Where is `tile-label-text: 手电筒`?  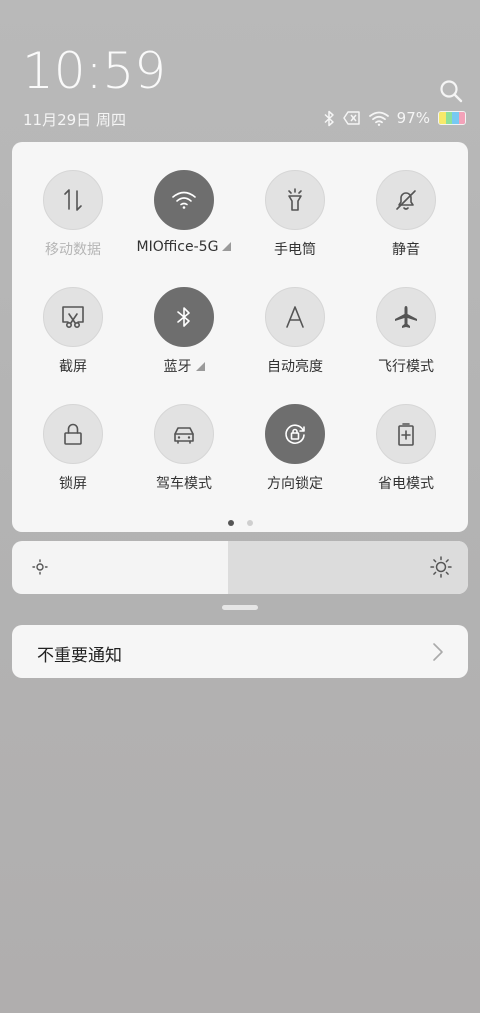 tile-label-text: 手电筒 is located at coordinates (295, 250).